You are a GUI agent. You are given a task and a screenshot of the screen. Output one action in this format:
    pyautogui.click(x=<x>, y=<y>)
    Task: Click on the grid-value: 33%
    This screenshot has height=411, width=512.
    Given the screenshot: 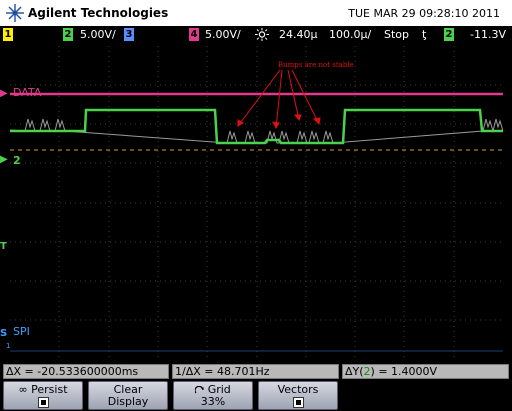 What is the action you would take?
    pyautogui.click(x=213, y=401)
    